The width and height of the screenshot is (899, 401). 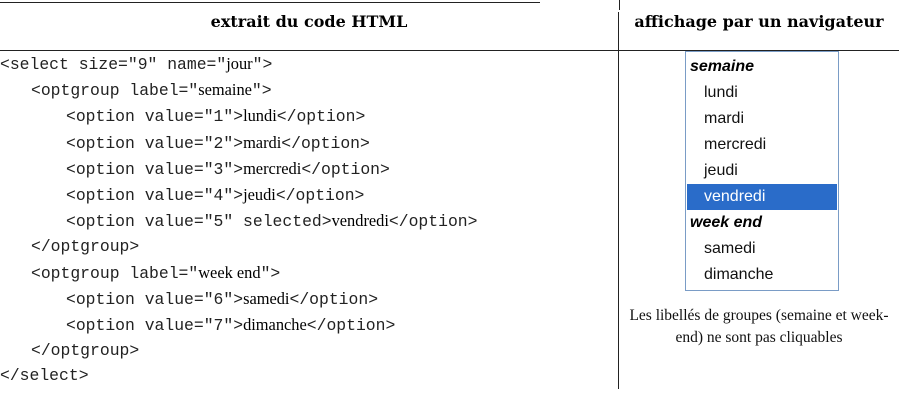 What do you see at coordinates (619, 5) in the screenshot?
I see `top-divider-tick` at bounding box center [619, 5].